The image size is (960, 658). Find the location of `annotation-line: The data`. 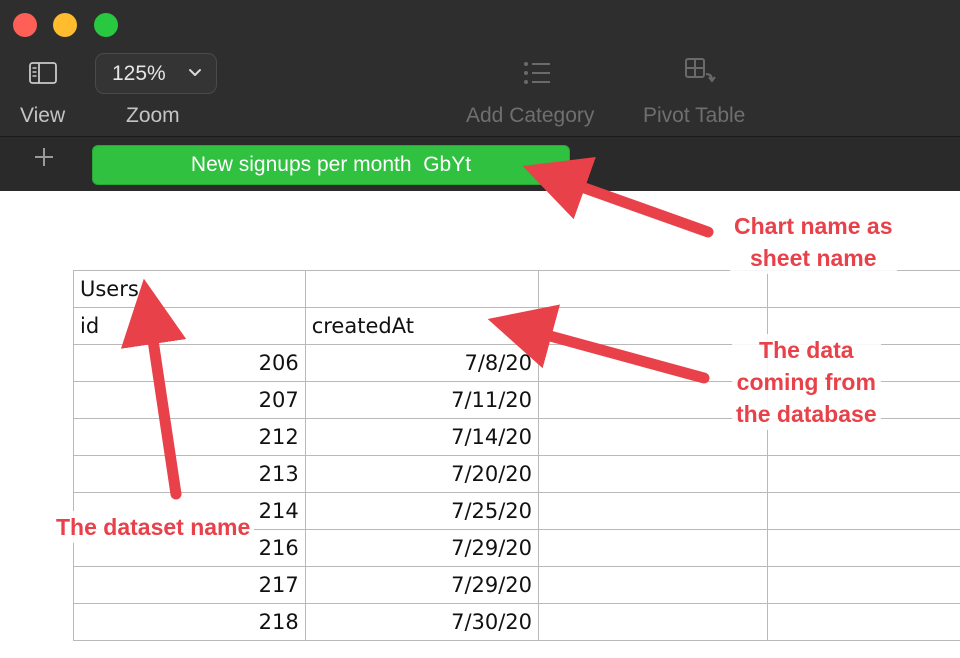

annotation-line: The data is located at coordinates (806, 350).